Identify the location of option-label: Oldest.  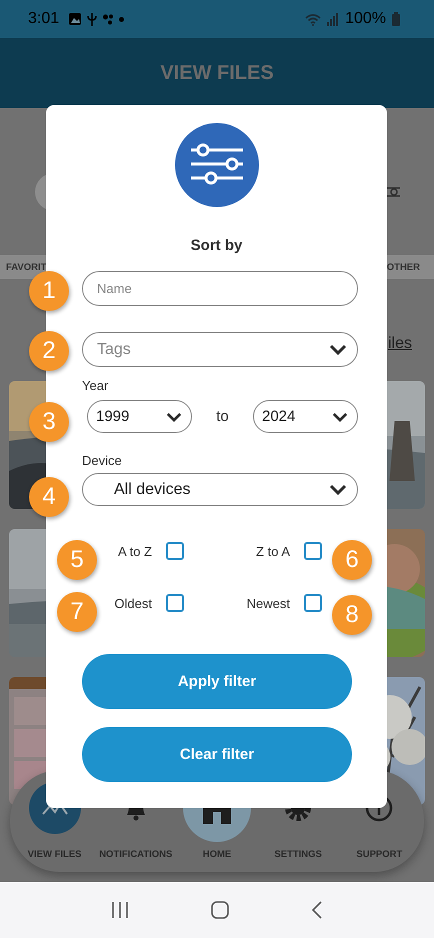
(133, 603).